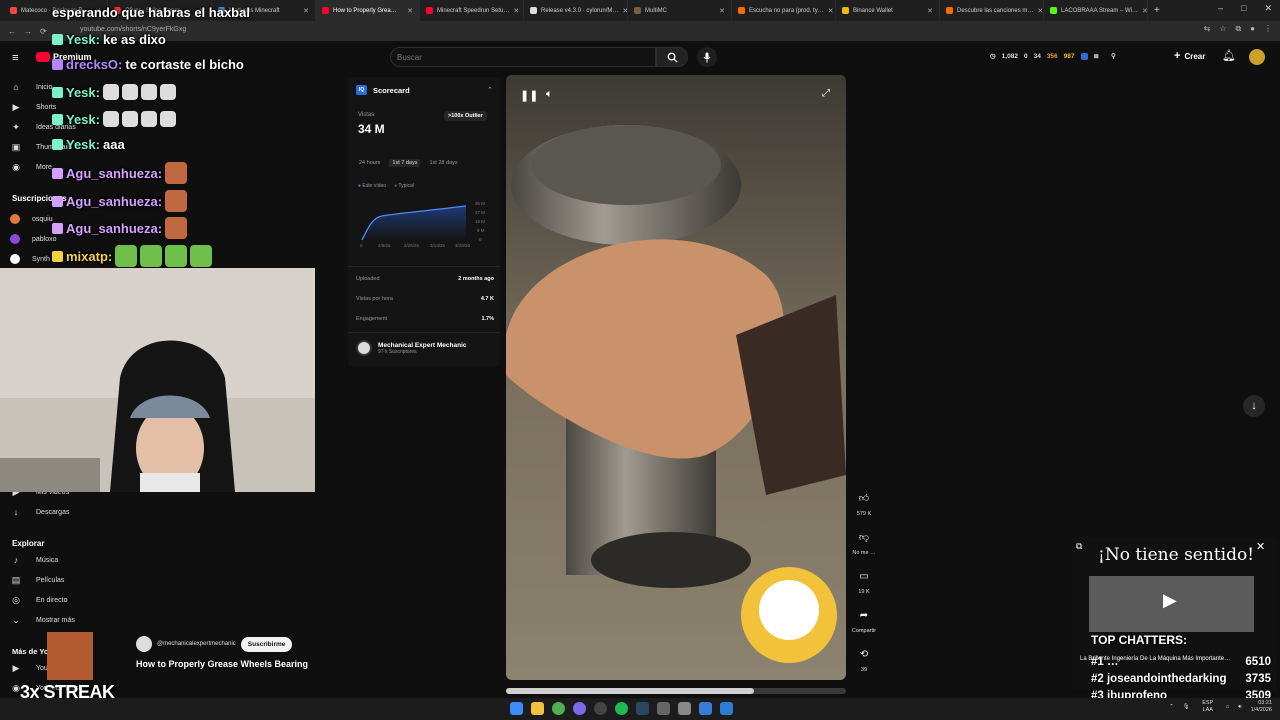  Describe the element at coordinates (369, 163) in the screenshot. I see `tab-24-hours: 24 hours` at that location.